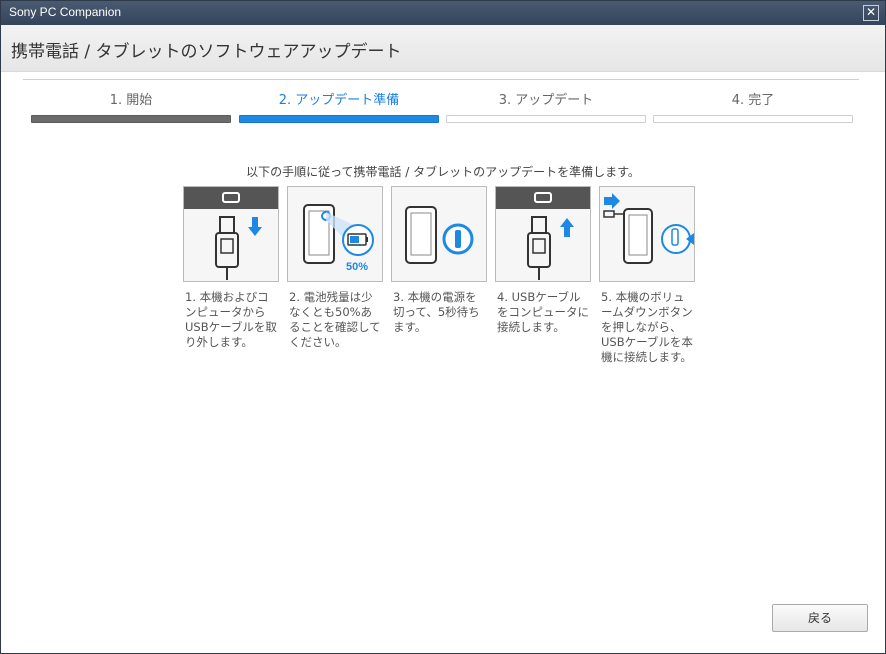  I want to click on instruction-card-4: 4. USBケーブルをコンピュータに接続します。, so click(543, 260).